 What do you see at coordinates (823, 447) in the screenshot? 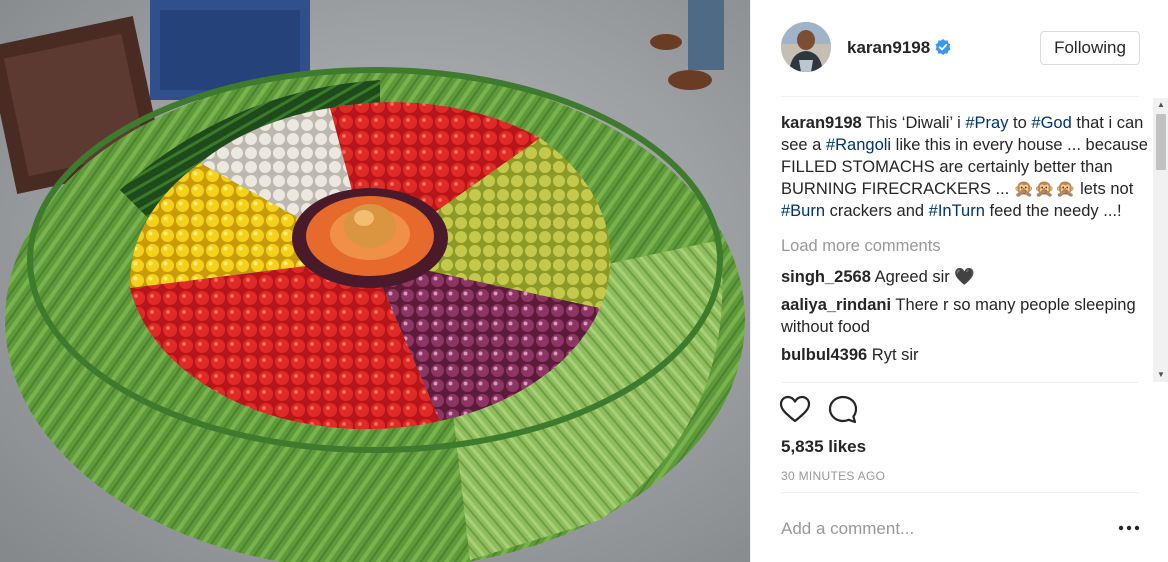
I see `likes-count: 5,835 likes` at bounding box center [823, 447].